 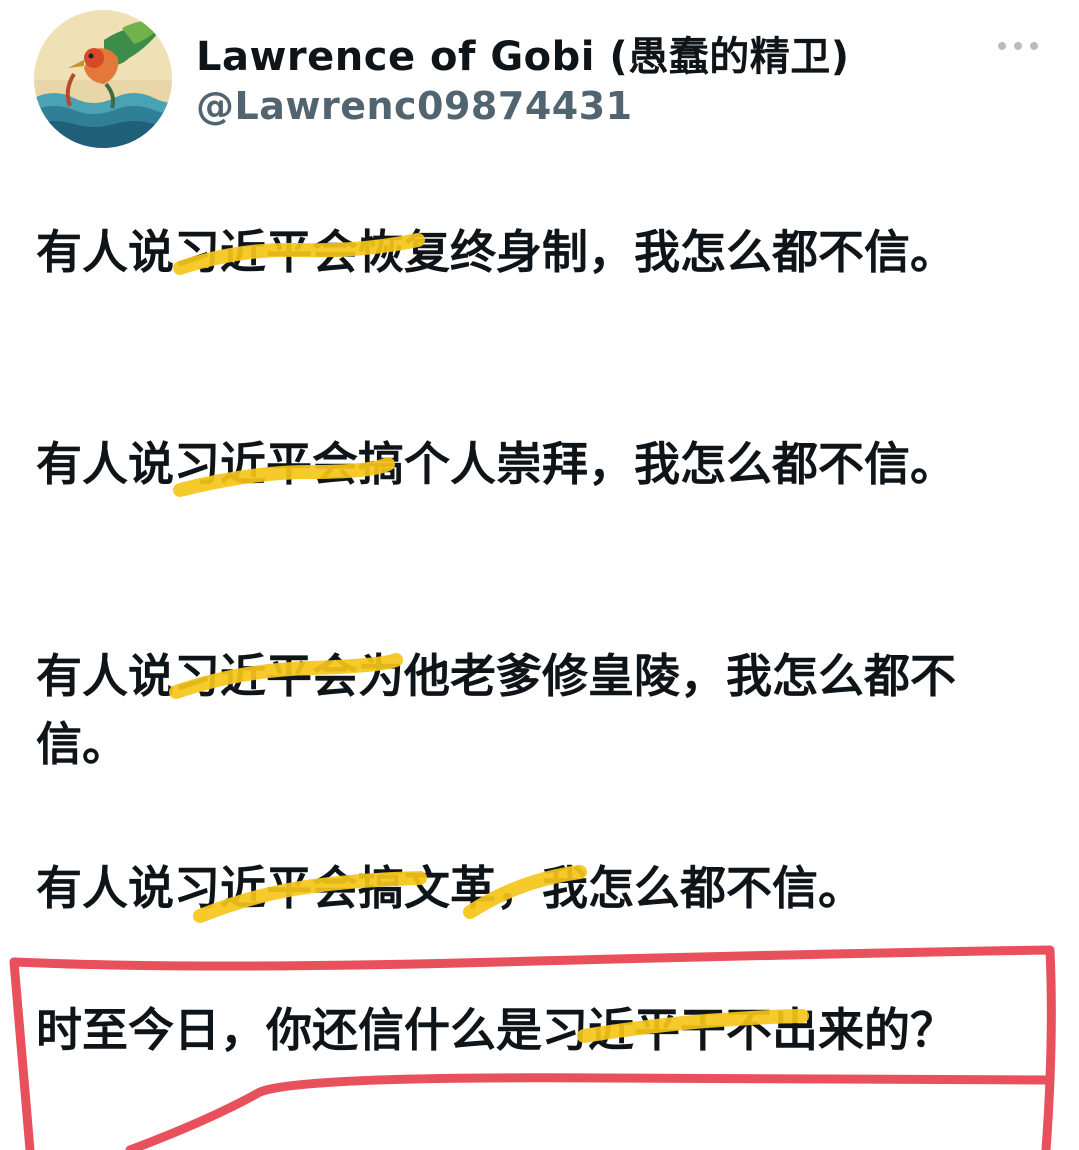 What do you see at coordinates (496, 710) in the screenshot?
I see `tweet-paragraph: 有人说习近平会为他老爹修皇陵，我怎么都不信。` at bounding box center [496, 710].